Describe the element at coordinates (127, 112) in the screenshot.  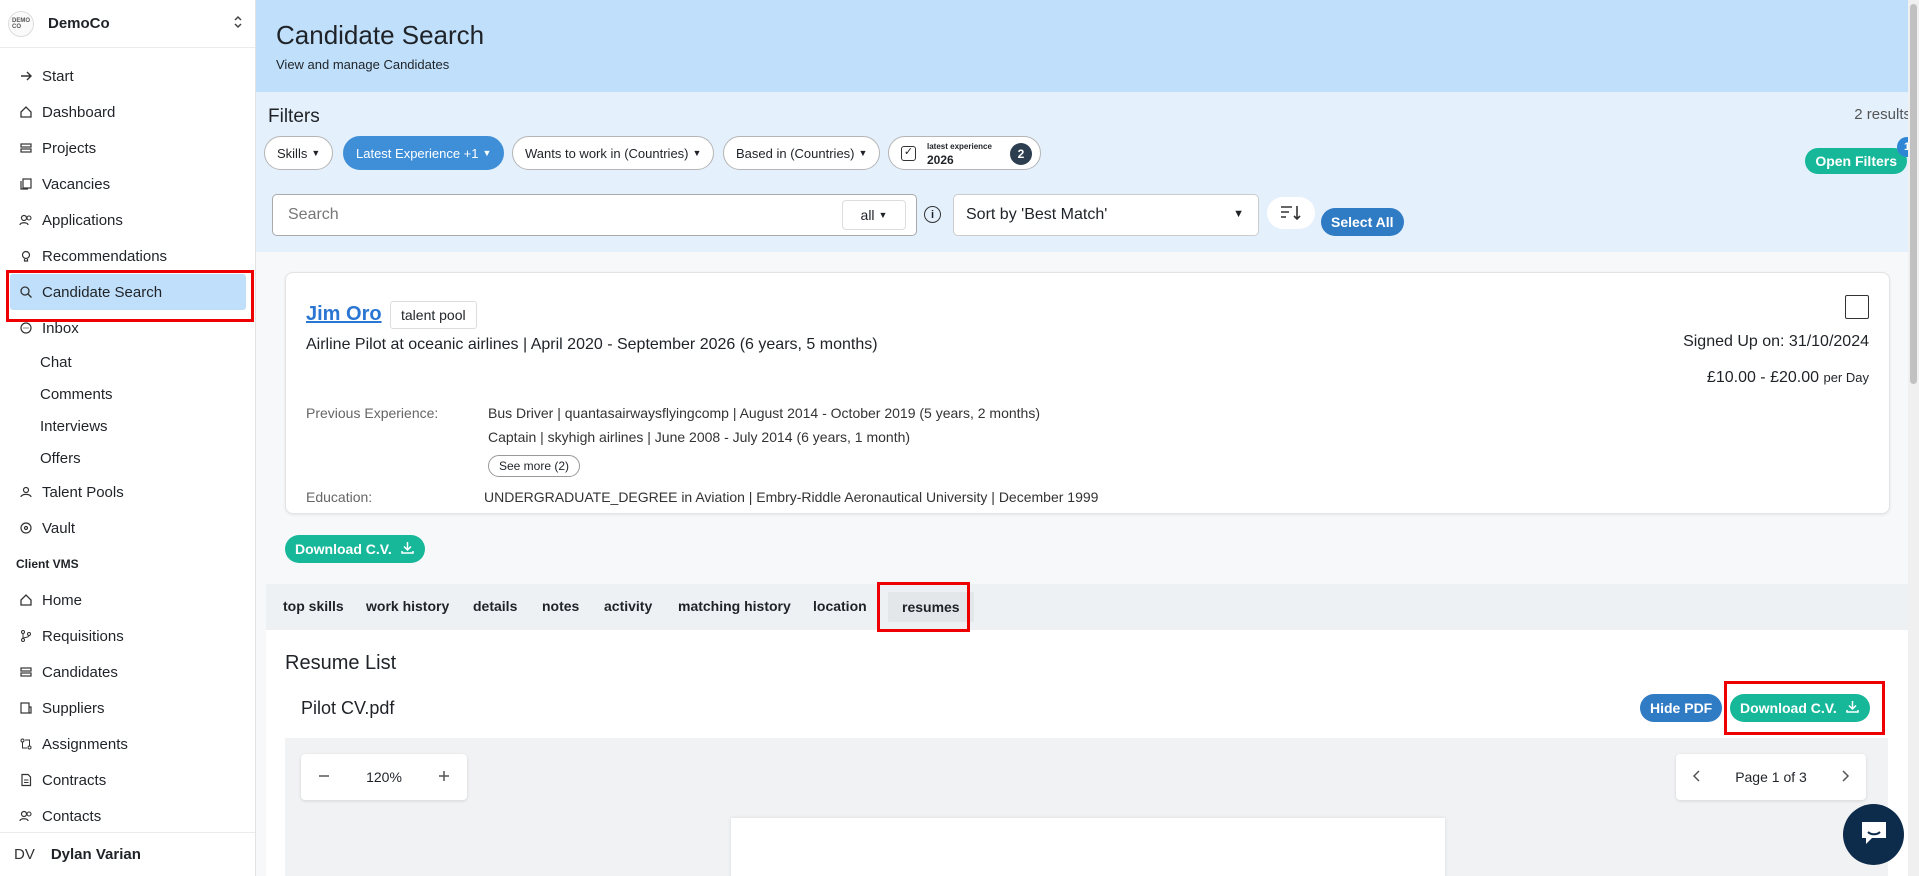
I see `sidebar-item-dashboard: Dashboard` at that location.